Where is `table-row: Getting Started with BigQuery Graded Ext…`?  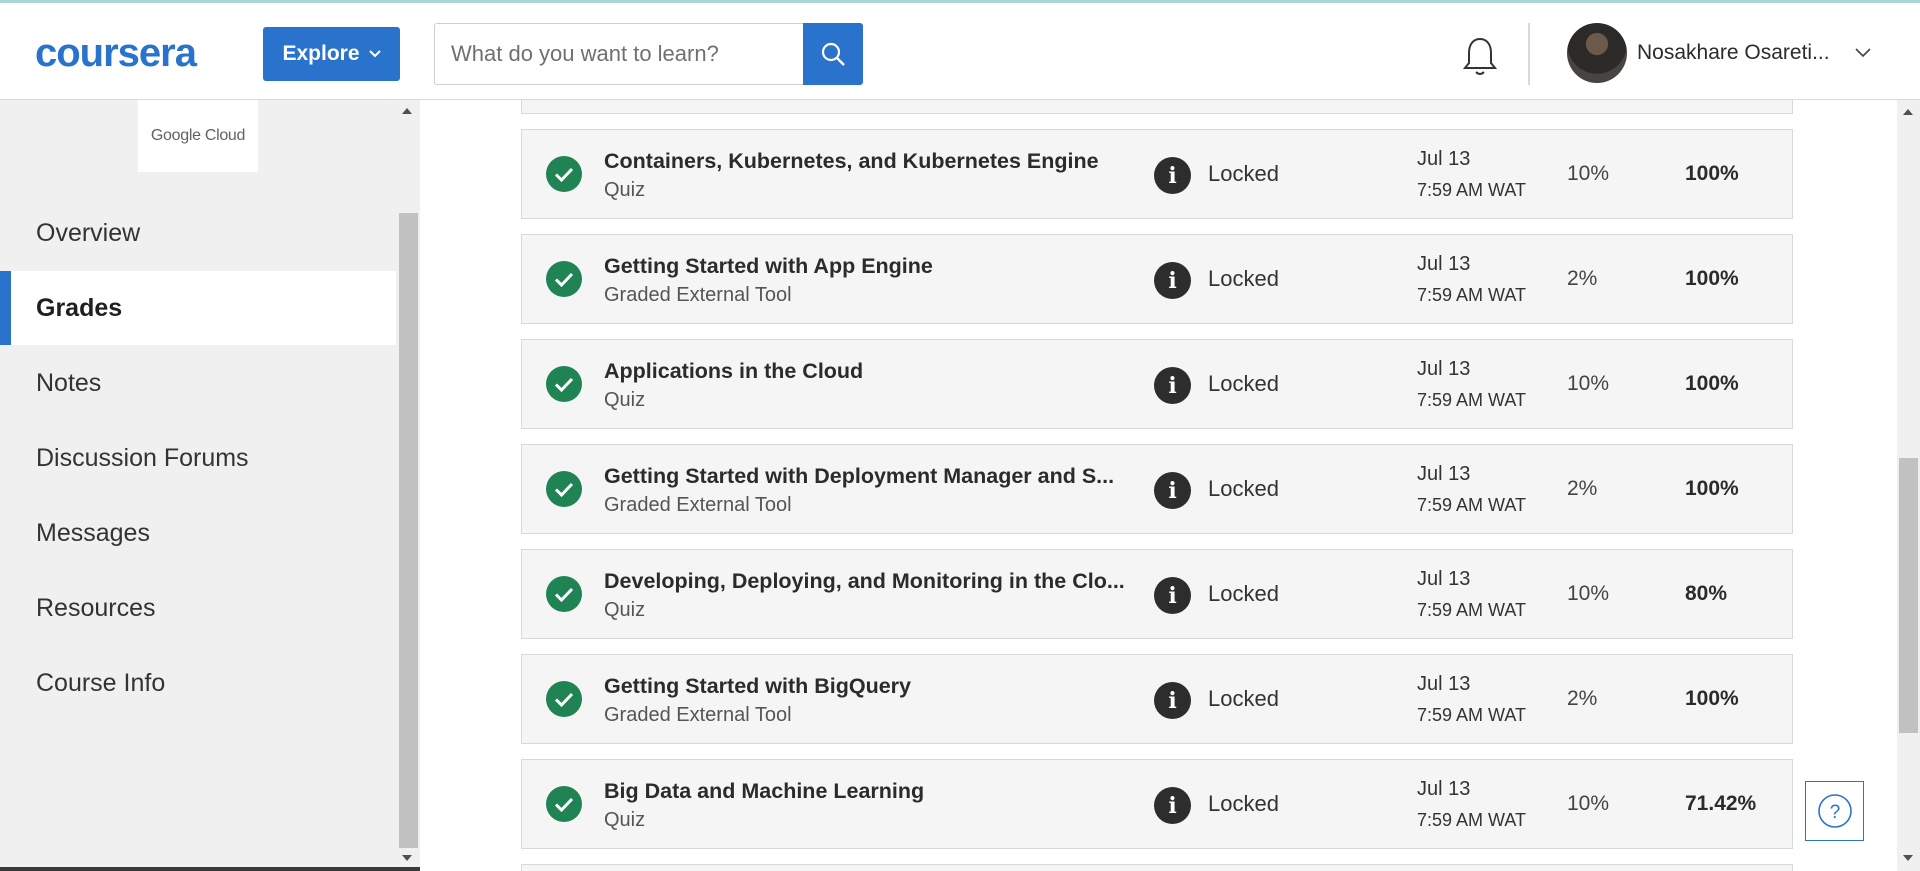 table-row: Getting Started with BigQuery Graded Ext… is located at coordinates (1157, 699).